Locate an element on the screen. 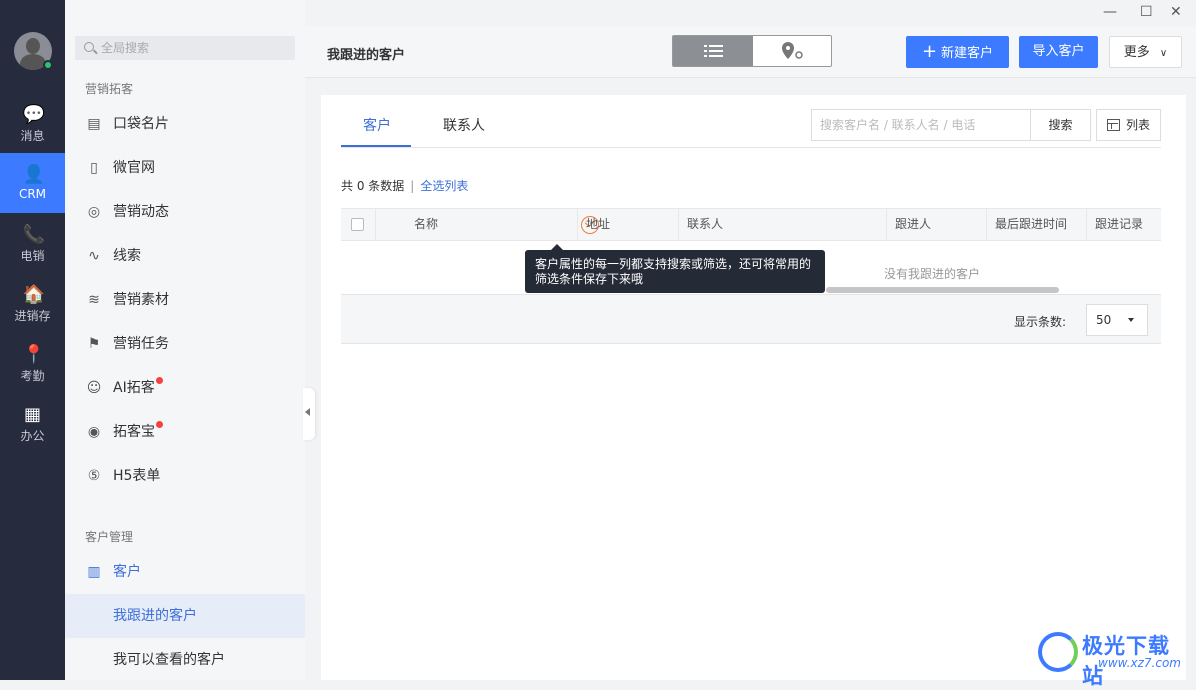  section-title-marketing: 营销拓客 is located at coordinates (109, 89).